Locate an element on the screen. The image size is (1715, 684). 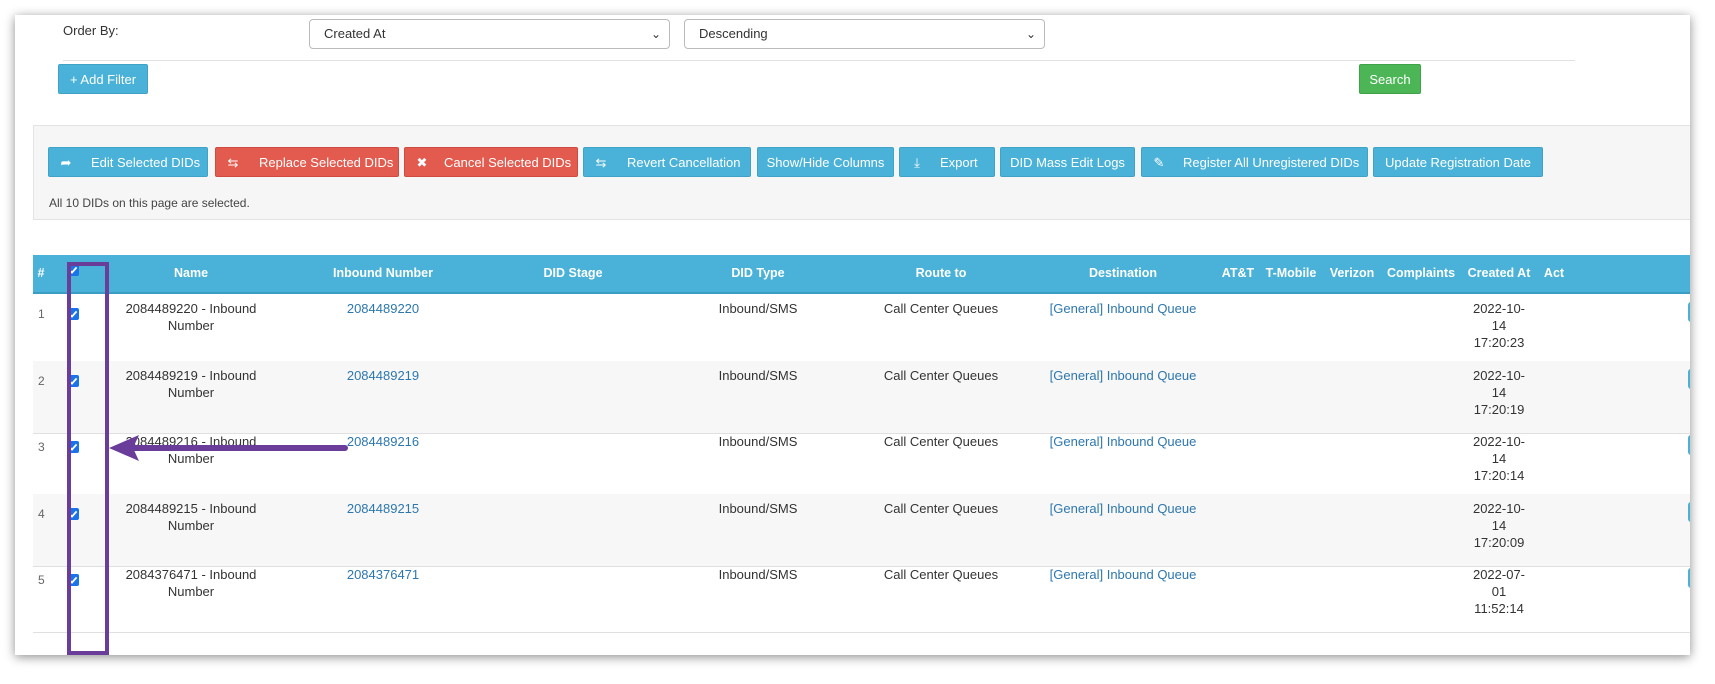
export-button: ⤓ Export is located at coordinates (947, 162).